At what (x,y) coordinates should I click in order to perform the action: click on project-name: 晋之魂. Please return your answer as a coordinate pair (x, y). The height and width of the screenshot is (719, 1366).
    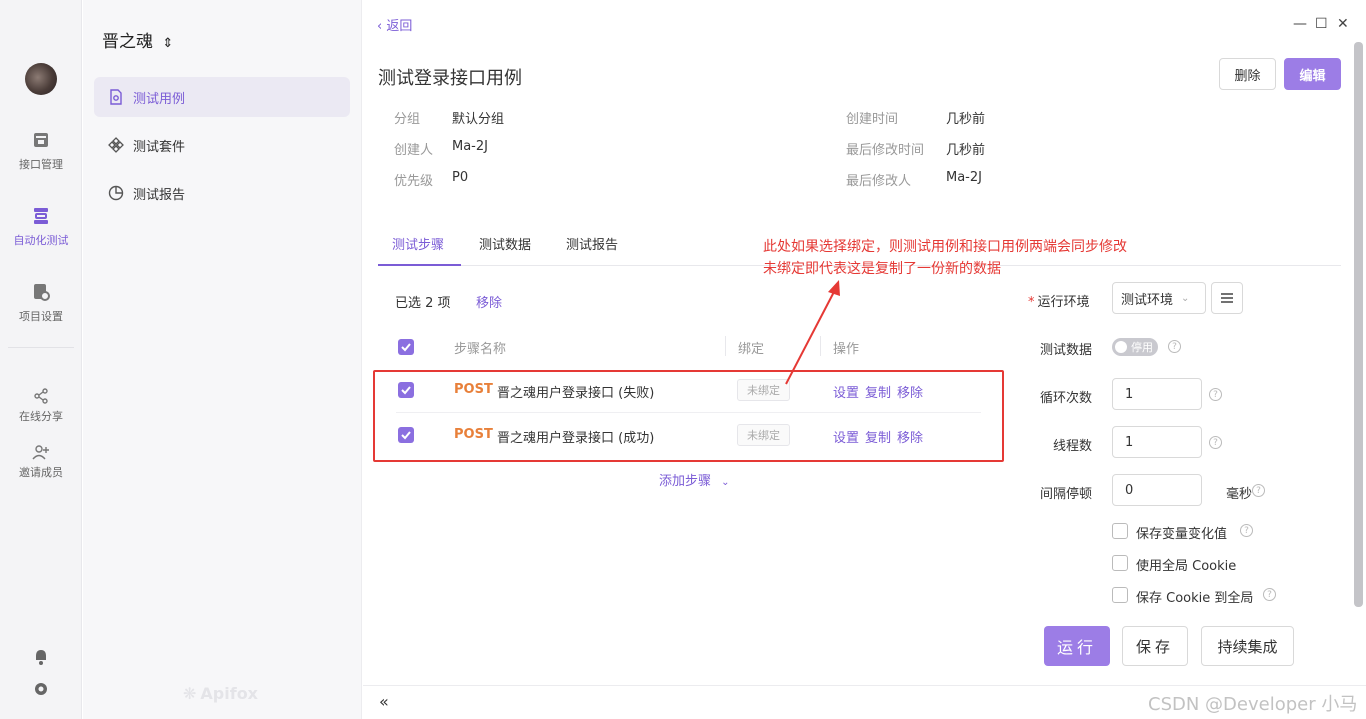
    Looking at the image, I should click on (127, 42).